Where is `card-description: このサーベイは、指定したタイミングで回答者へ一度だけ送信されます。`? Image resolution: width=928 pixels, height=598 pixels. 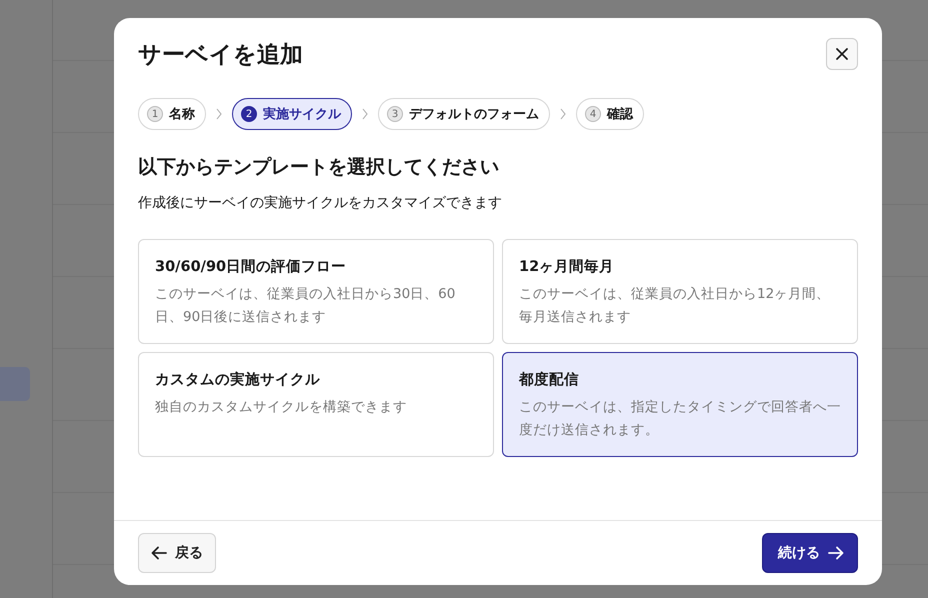
card-description: このサーベイは、指定したタイミングで回答者へ一度だけ送信されます。 is located at coordinates (680, 419).